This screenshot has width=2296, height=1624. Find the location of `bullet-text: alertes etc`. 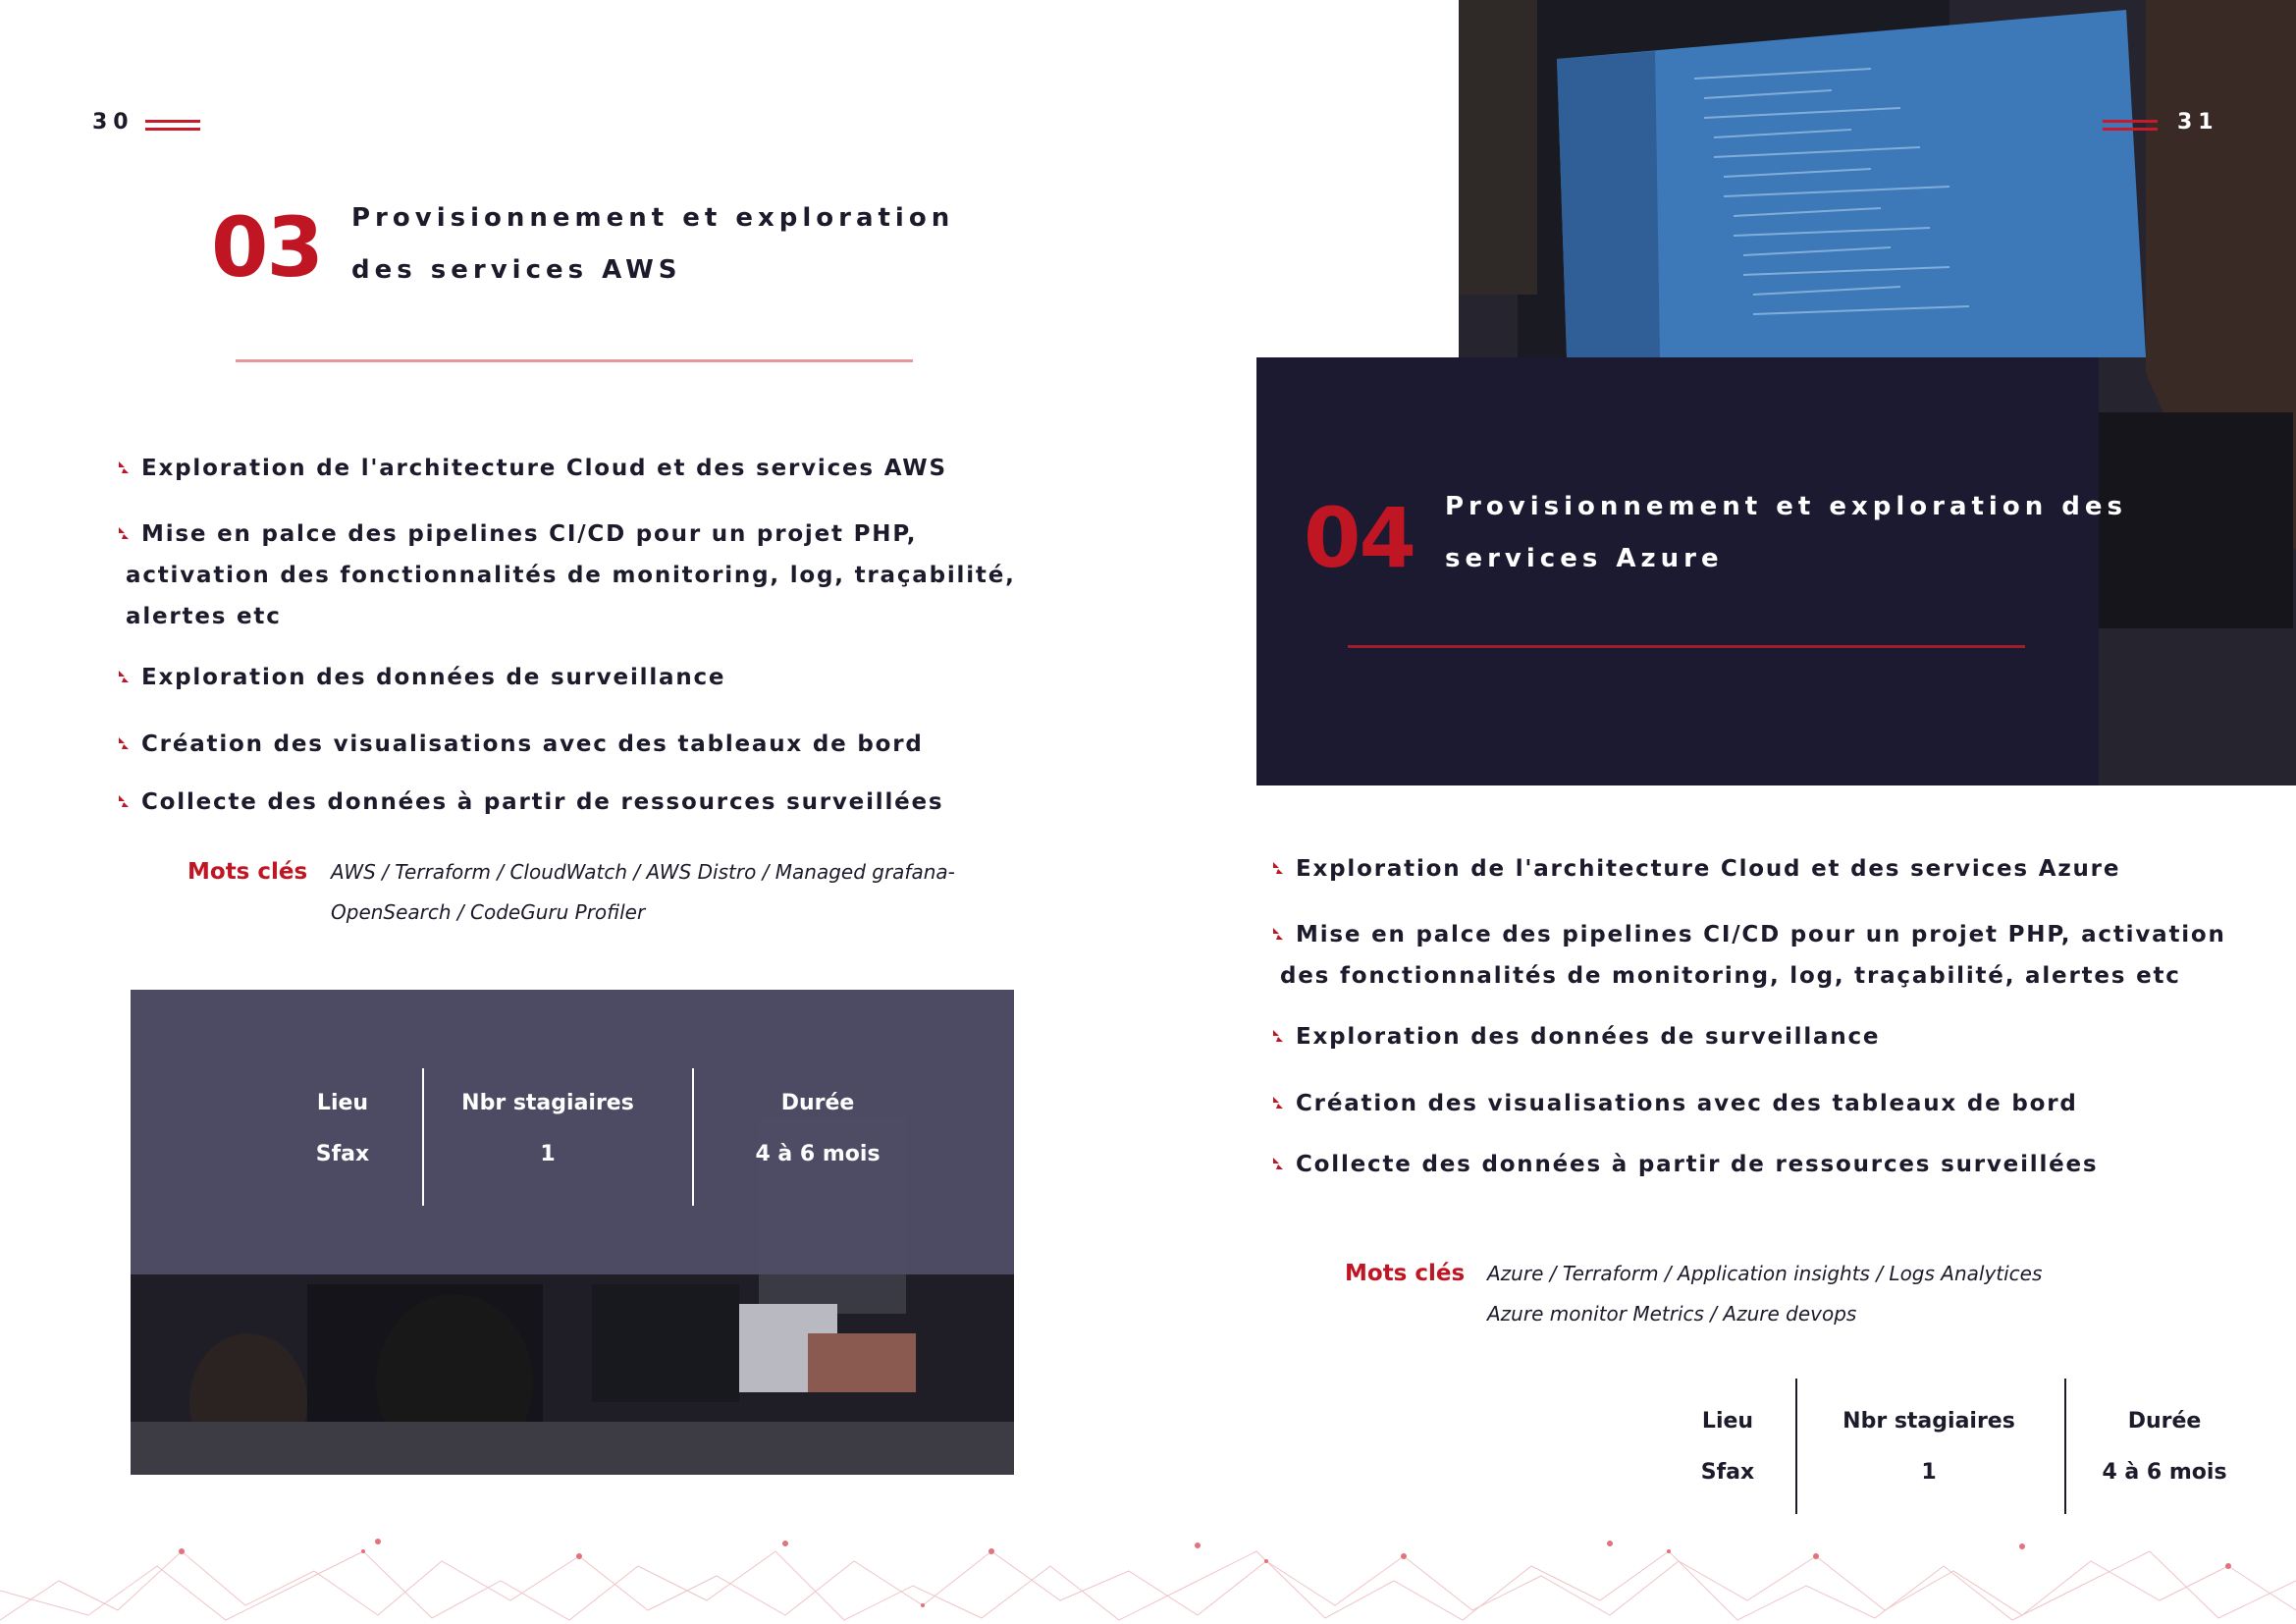

bullet-text: alertes etc is located at coordinates (204, 616).